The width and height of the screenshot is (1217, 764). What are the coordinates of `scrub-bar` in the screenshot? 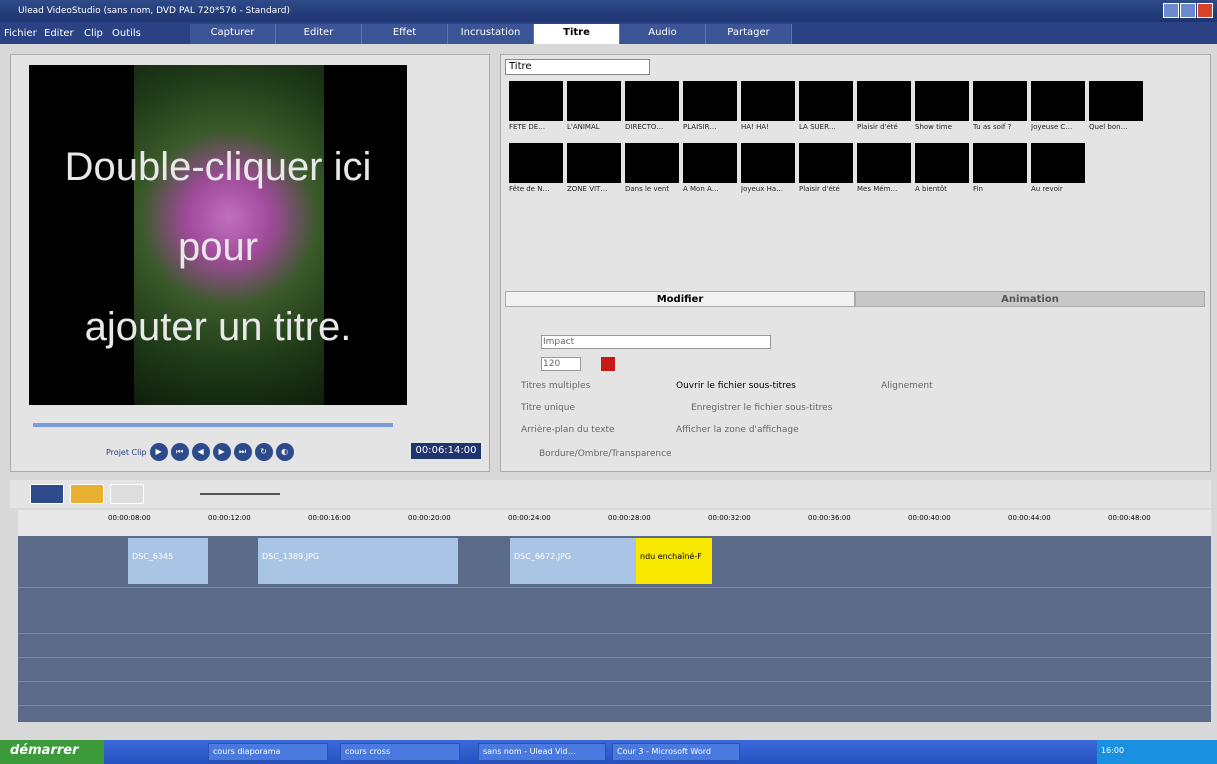 It's located at (213, 425).